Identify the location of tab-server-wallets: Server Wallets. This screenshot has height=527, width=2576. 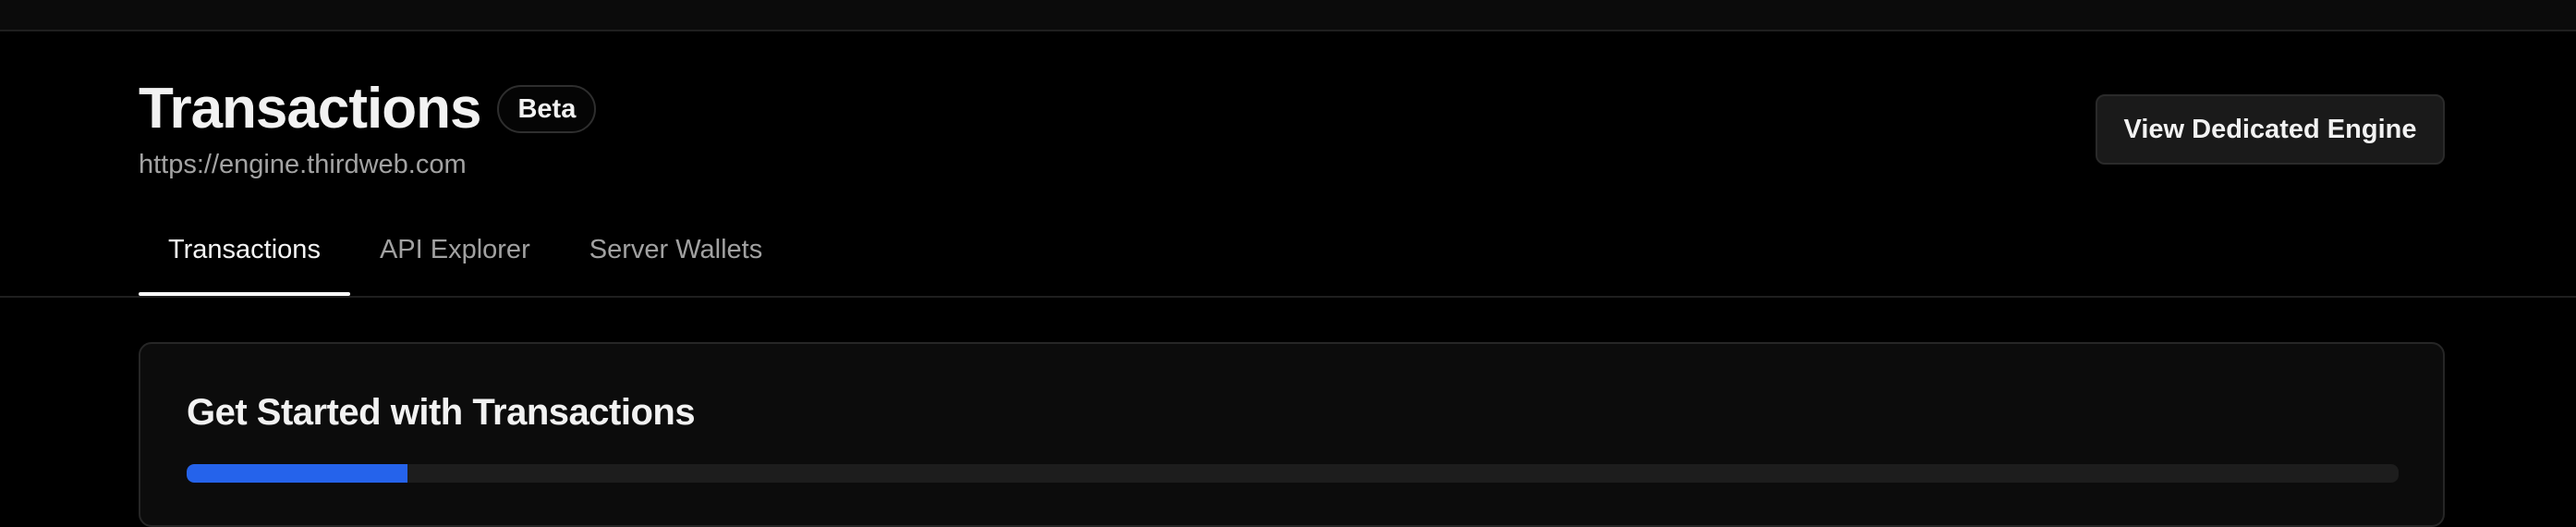
(676, 259).